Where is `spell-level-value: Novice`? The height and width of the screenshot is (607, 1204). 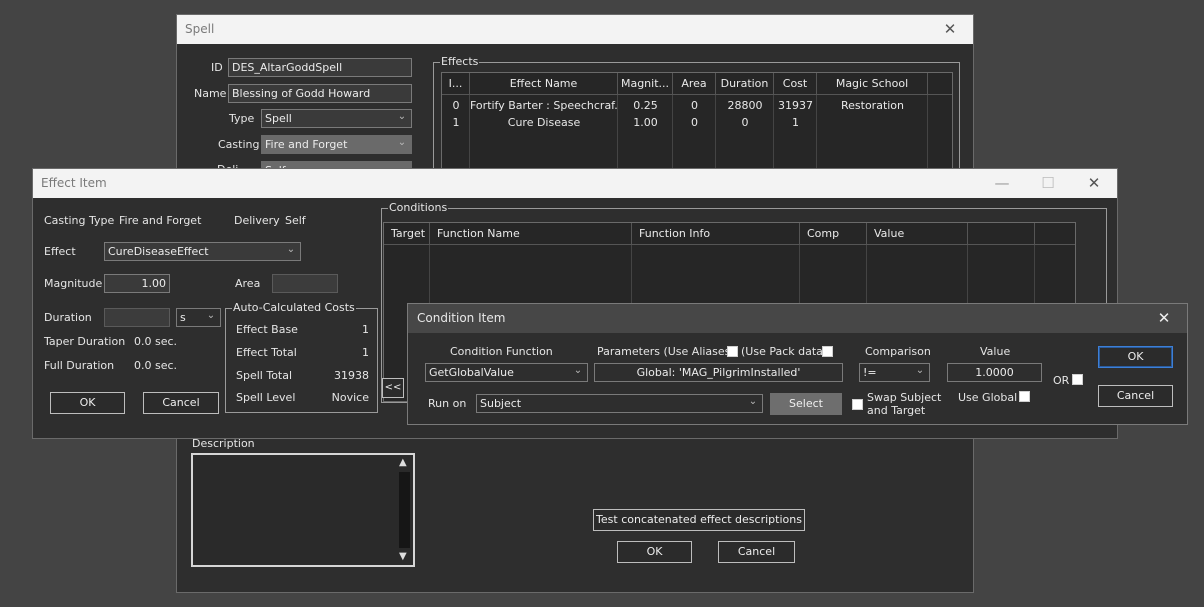
spell-level-value: Novice is located at coordinates (350, 397).